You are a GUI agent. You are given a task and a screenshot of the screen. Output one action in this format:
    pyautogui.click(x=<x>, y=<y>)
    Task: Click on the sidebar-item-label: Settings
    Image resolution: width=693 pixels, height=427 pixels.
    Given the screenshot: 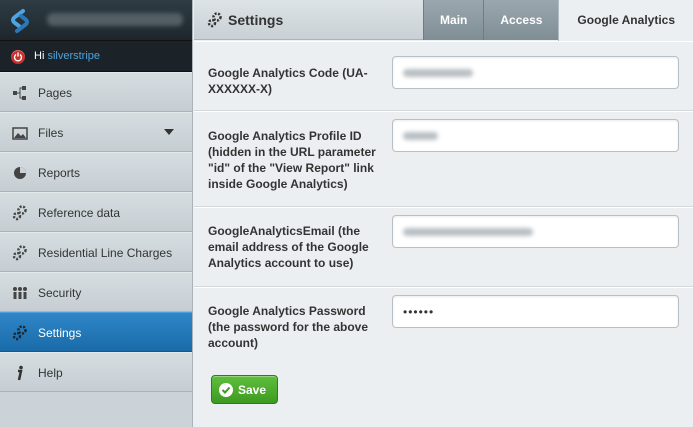 What is the action you would take?
    pyautogui.click(x=60, y=333)
    